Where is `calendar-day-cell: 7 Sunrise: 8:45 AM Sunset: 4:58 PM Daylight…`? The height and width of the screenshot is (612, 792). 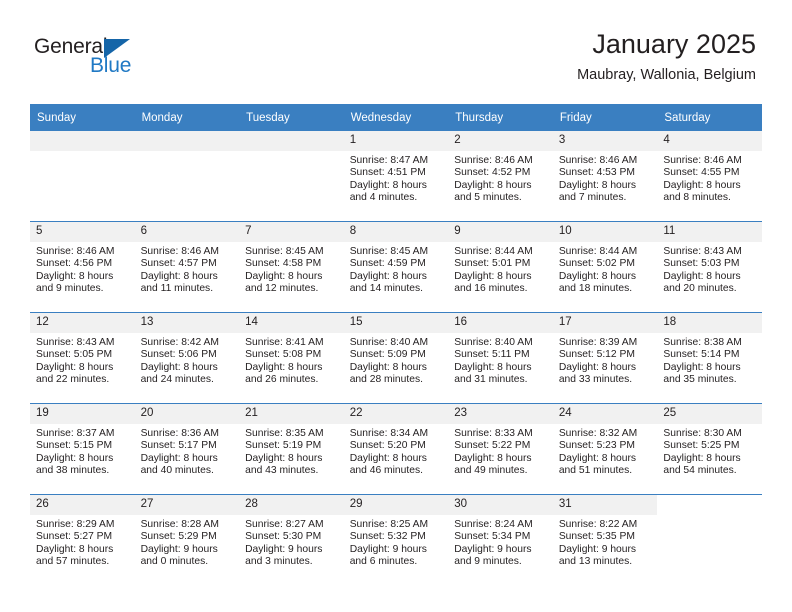
calendar-day-cell: 7 Sunrise: 8:45 AM Sunset: 4:58 PM Daylight… is located at coordinates (291, 267).